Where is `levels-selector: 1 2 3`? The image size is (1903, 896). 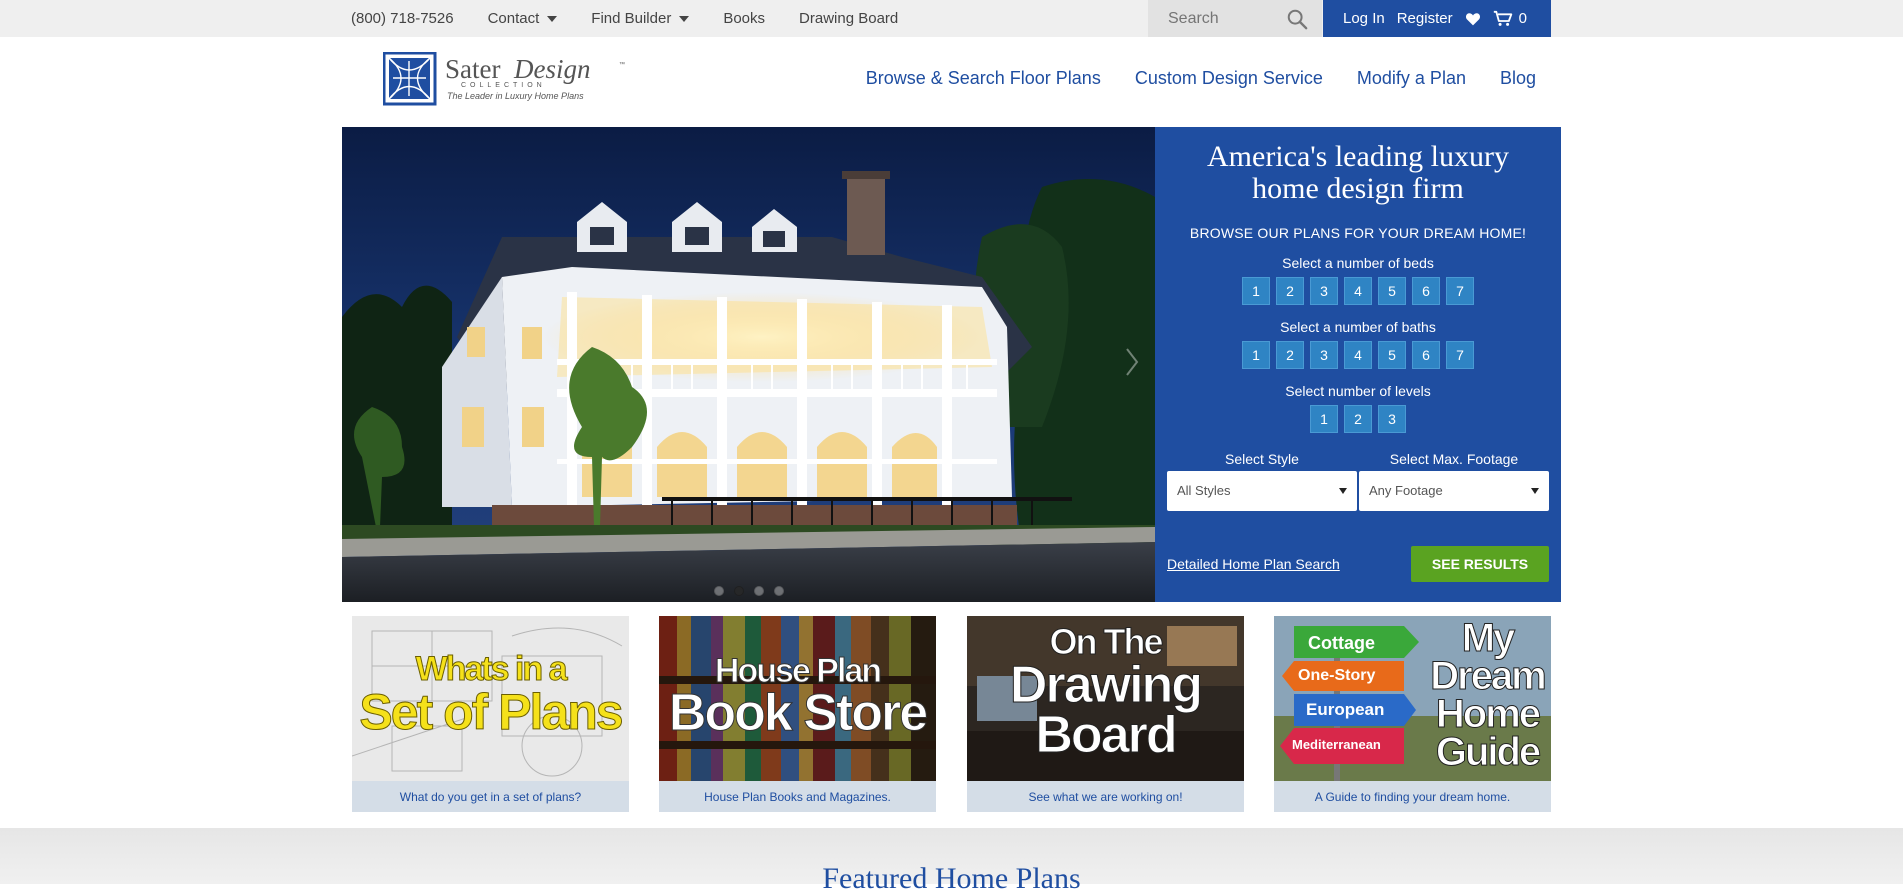 levels-selector: 1 2 3 is located at coordinates (1358, 419).